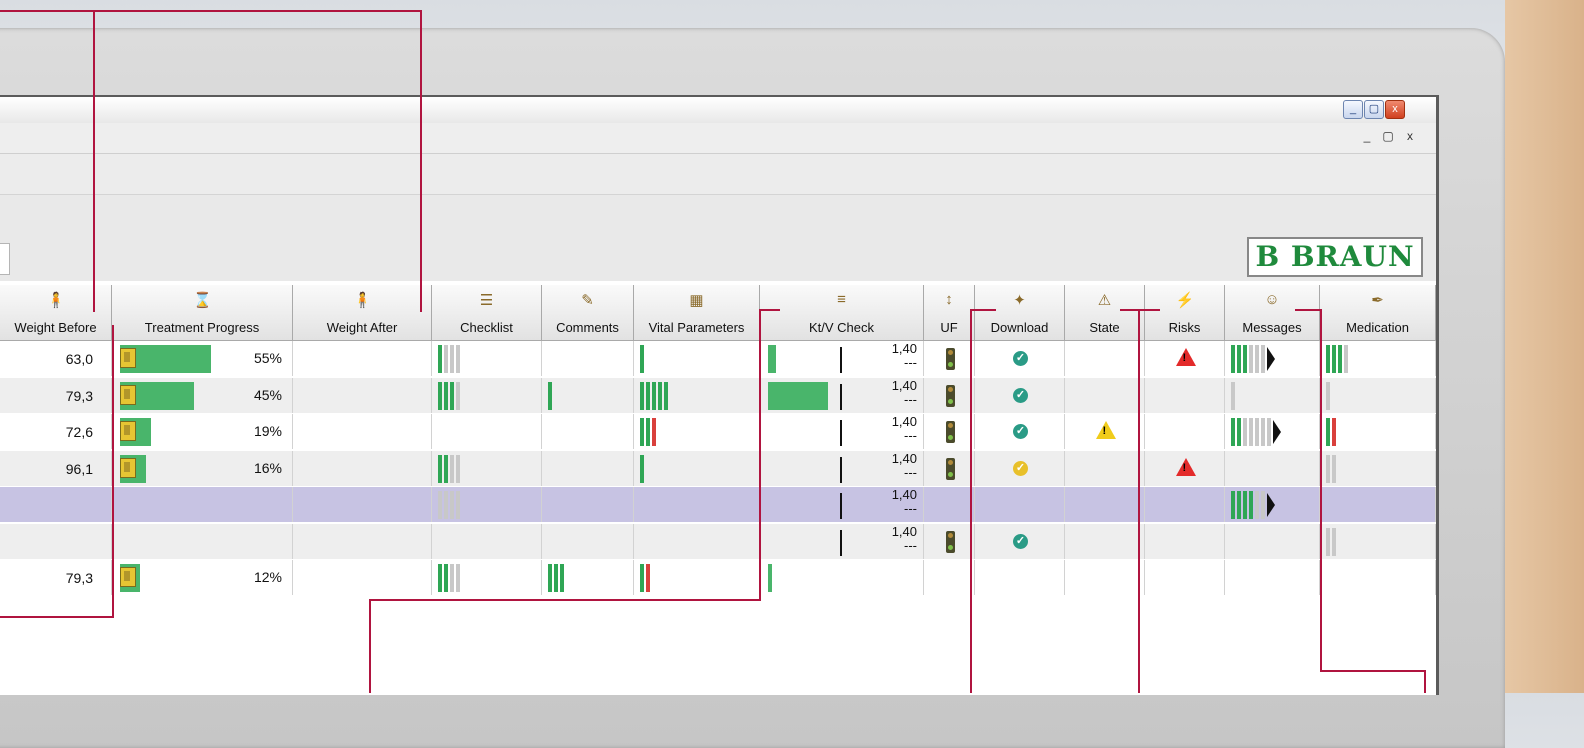 This screenshot has height=748, width=1584. I want to click on column-header-weight_after: 🧍 Weight After, so click(362, 313).